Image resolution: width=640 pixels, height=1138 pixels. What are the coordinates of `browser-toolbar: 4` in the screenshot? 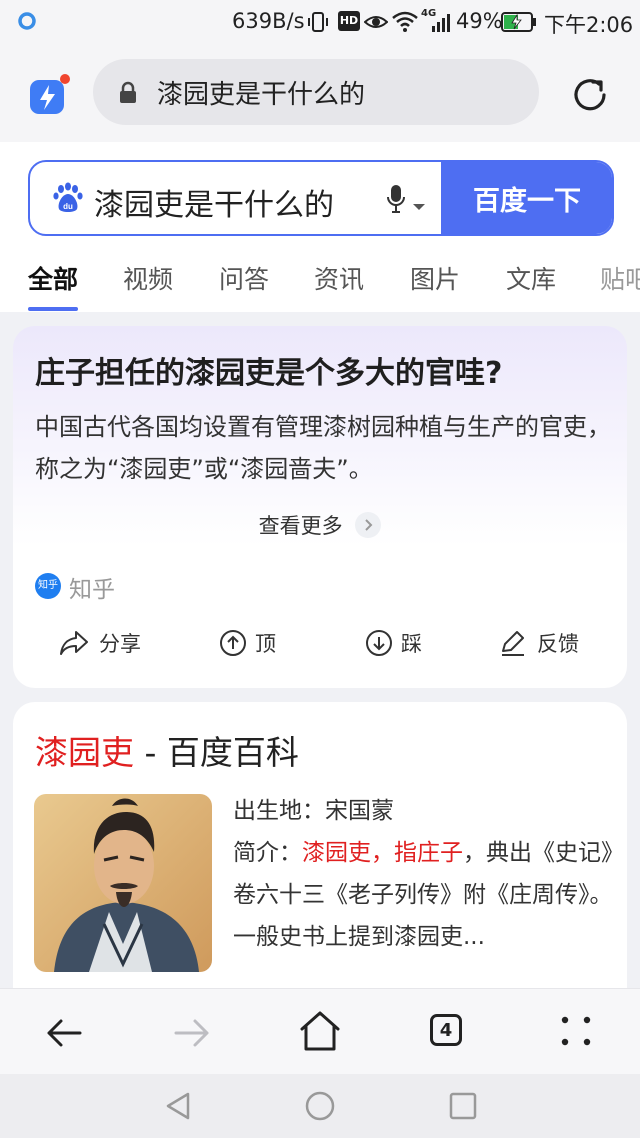 It's located at (320, 1031).